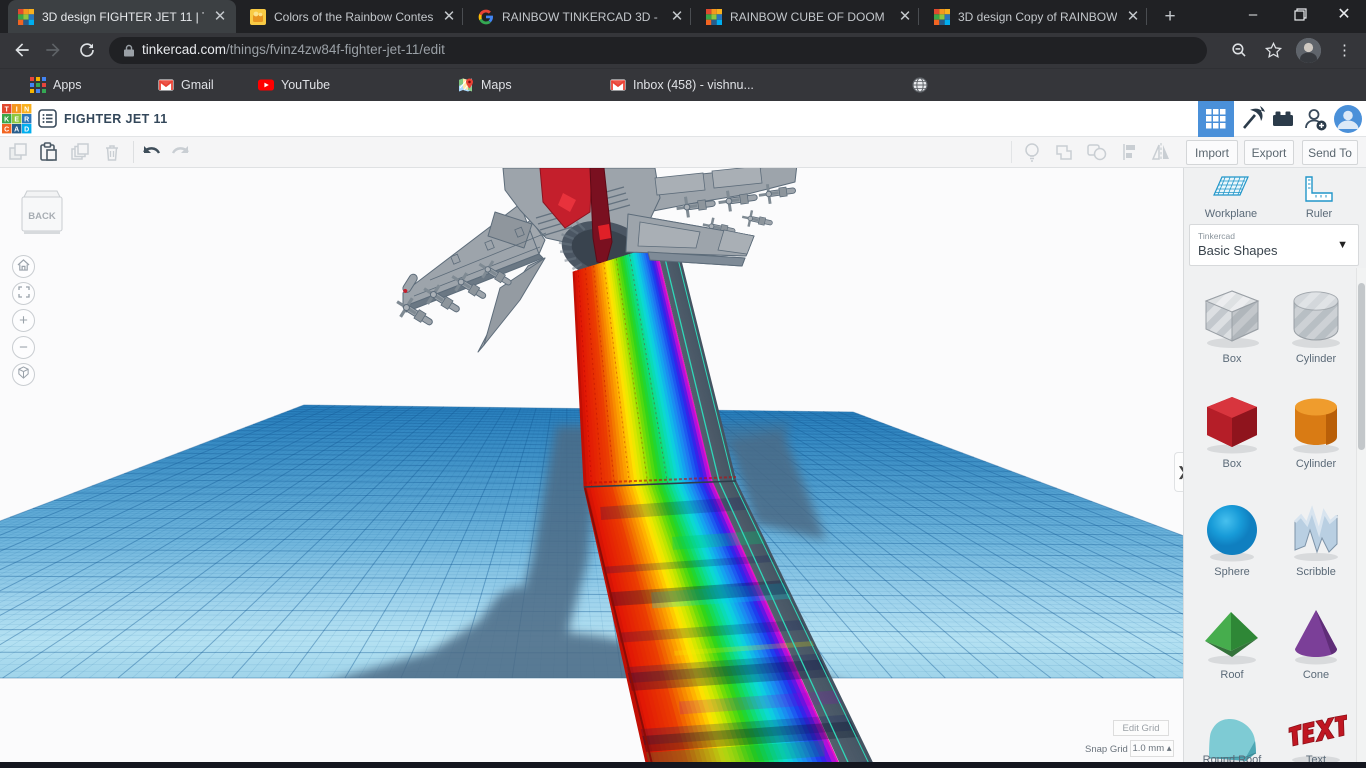 Image resolution: width=1366 pixels, height=773 pixels. I want to click on svg-text: D, so click(26, 130).